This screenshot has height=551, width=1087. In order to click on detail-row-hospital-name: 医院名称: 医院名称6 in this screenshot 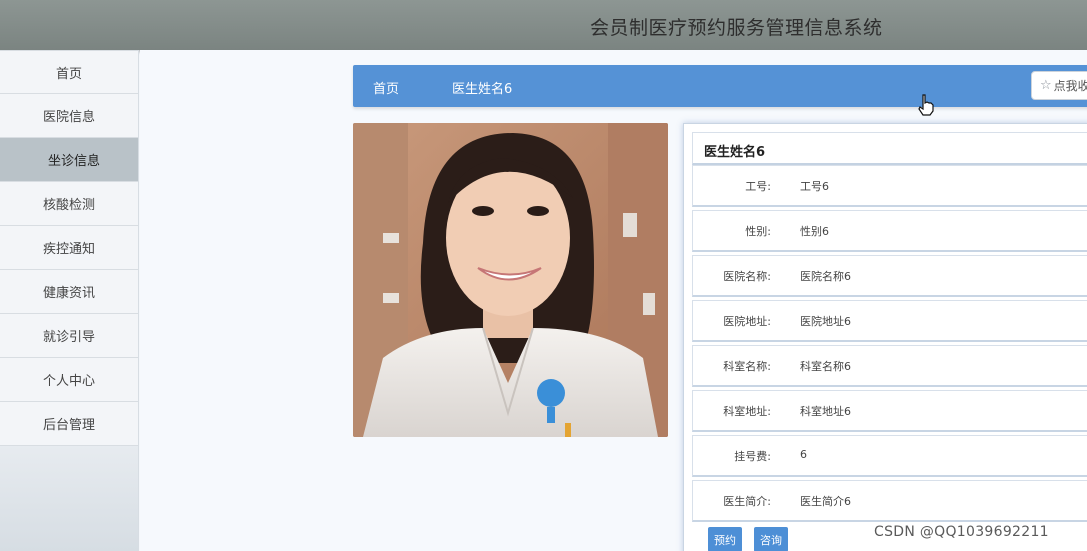, I will do `click(889, 276)`.